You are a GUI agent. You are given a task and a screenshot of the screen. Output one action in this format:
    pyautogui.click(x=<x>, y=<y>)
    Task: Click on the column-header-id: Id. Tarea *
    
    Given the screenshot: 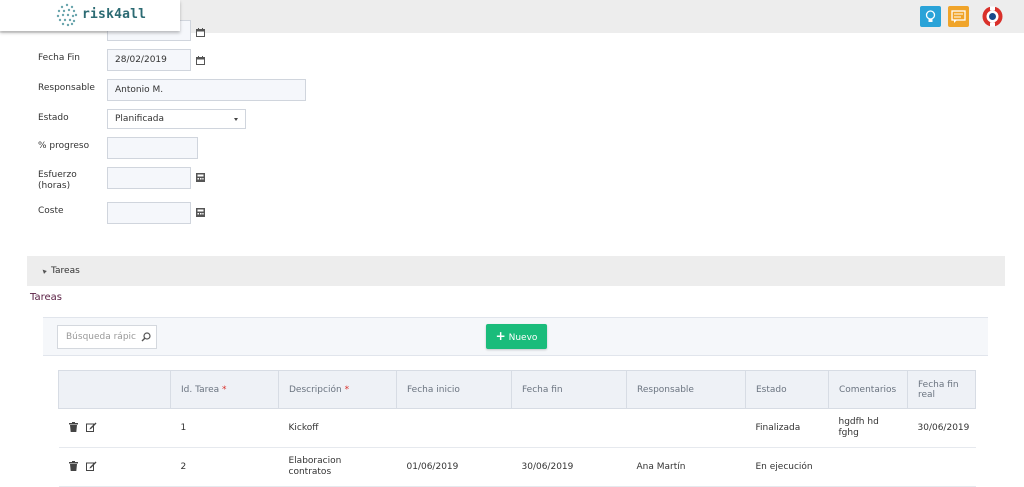 What is the action you would take?
    pyautogui.click(x=224, y=389)
    